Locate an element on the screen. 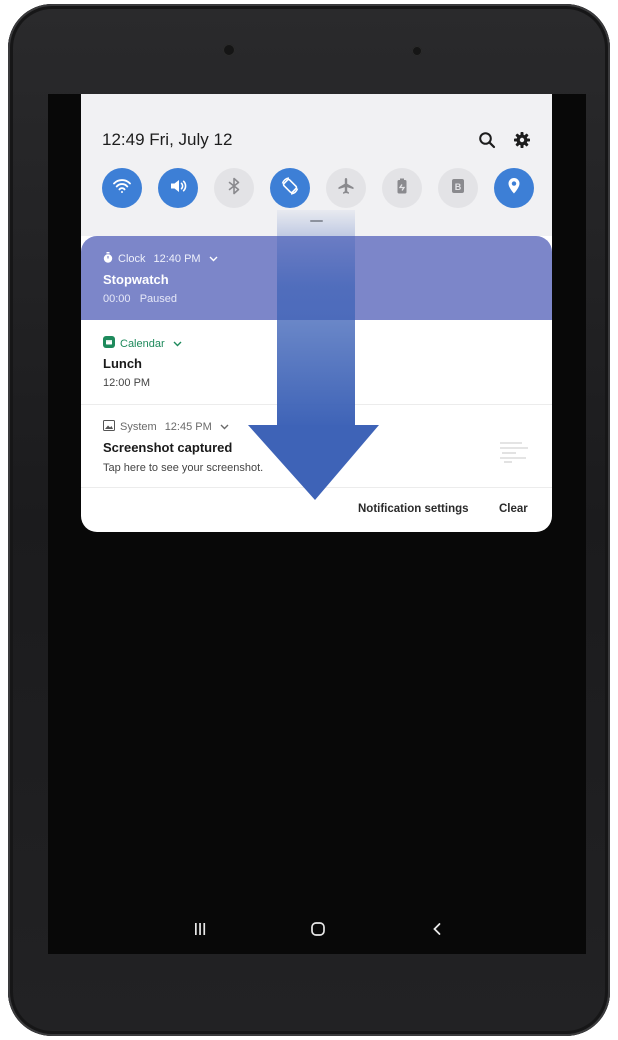 The height and width of the screenshot is (1040, 618). front-camera is located at coordinates (229, 50).